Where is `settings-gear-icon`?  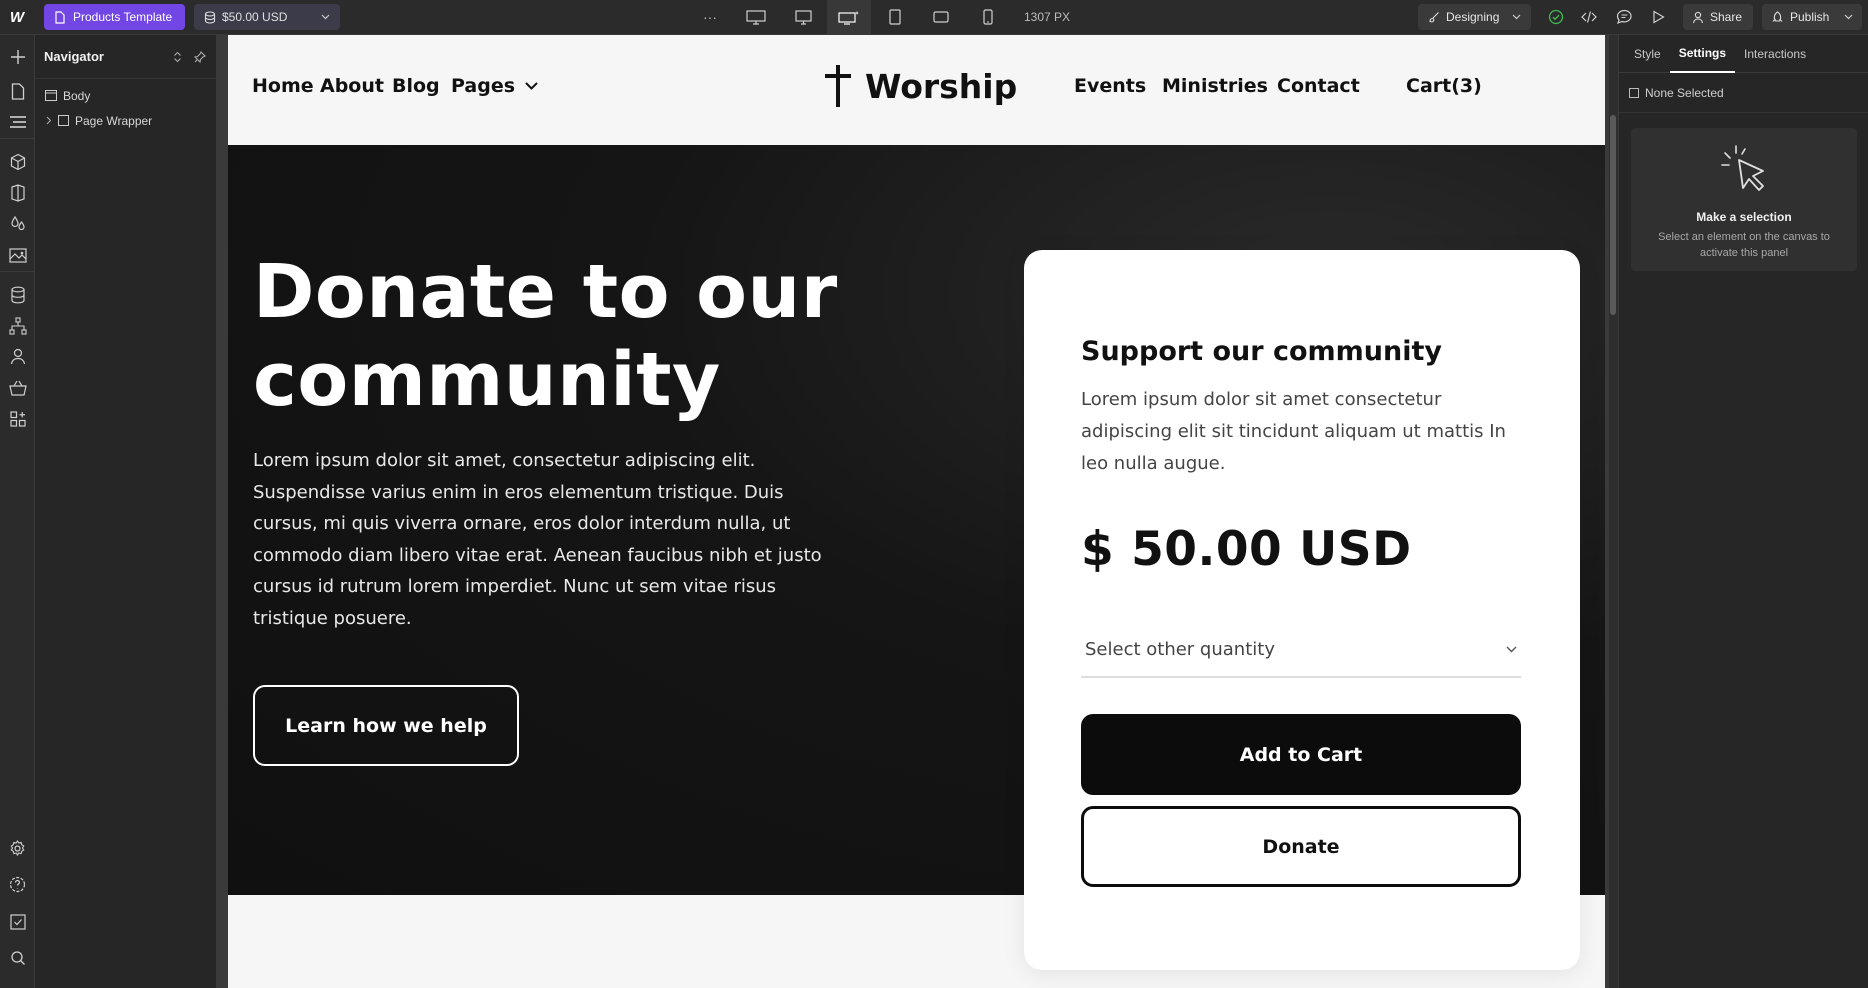
settings-gear-icon is located at coordinates (17, 848).